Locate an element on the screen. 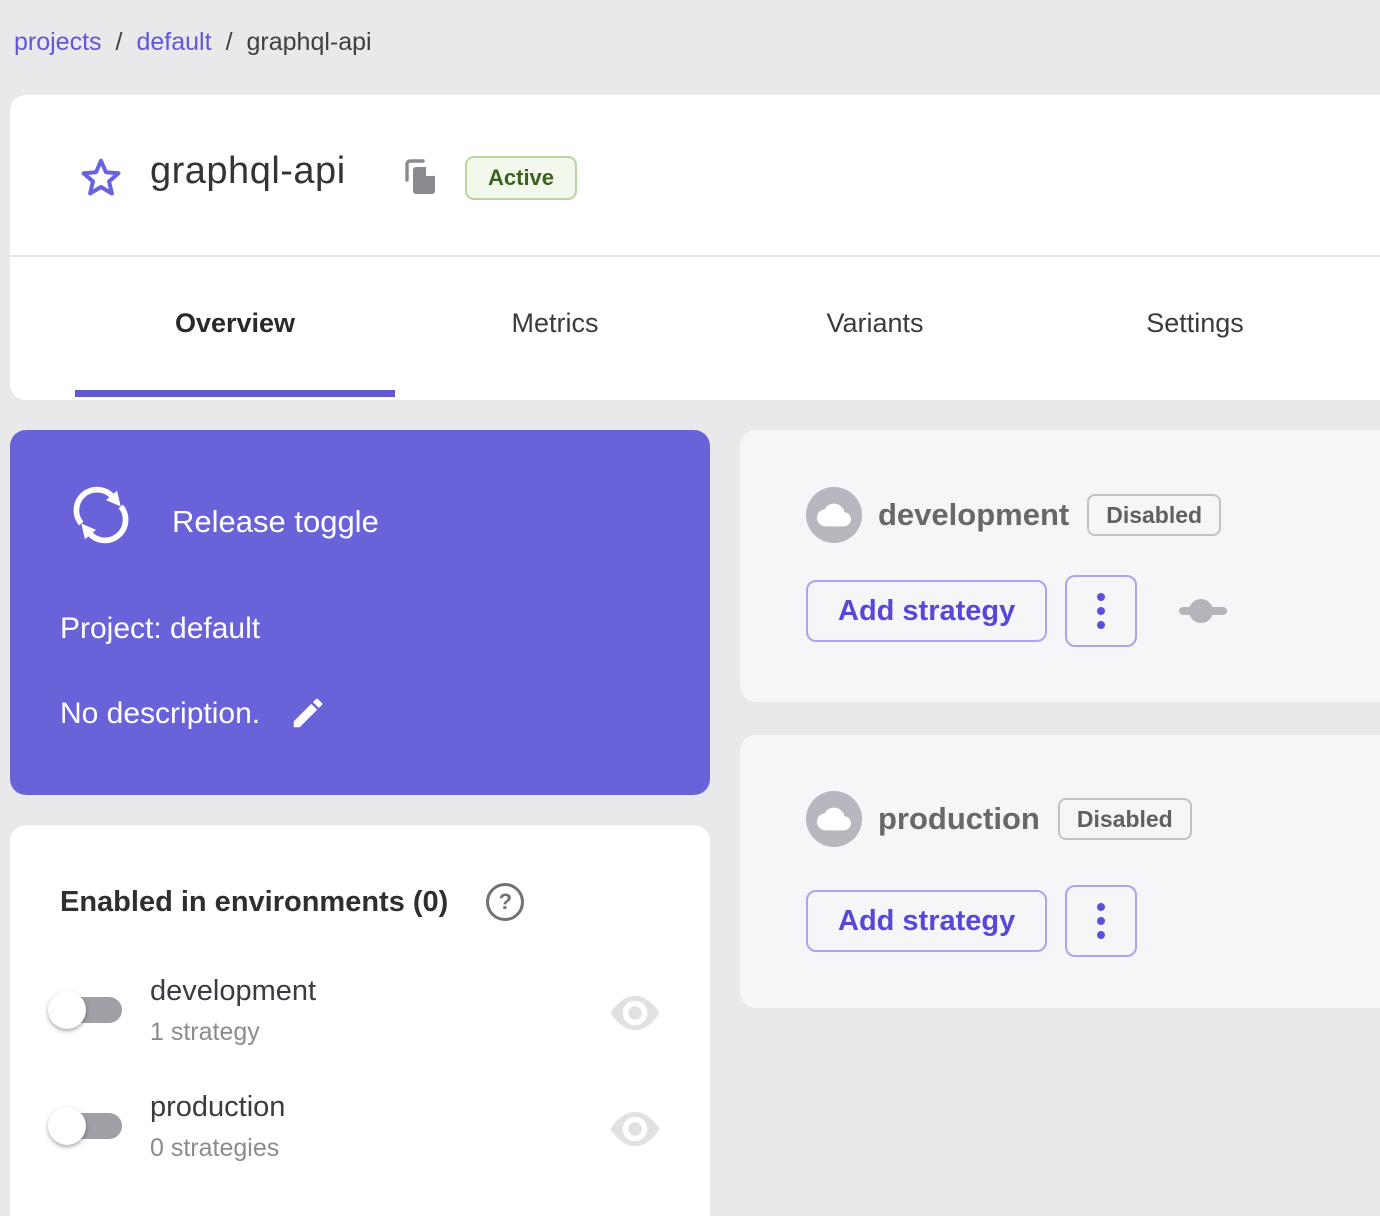 This screenshot has width=1380, height=1216. edit-description-button is located at coordinates (308, 714).